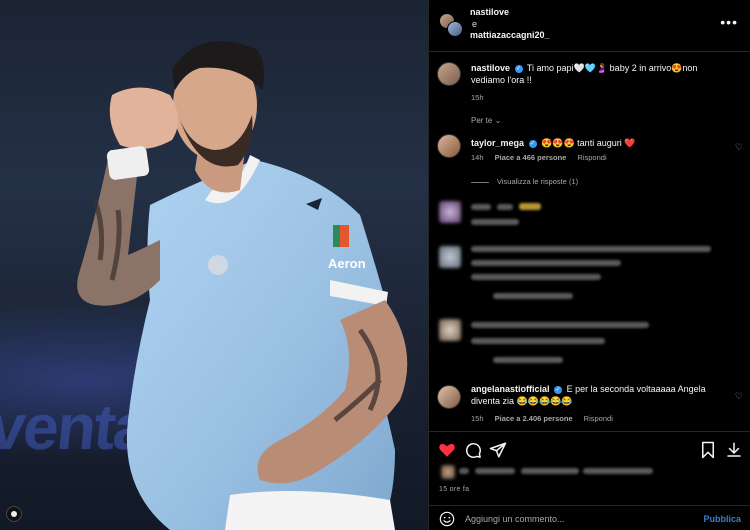  I want to click on comment-input, so click(580, 519).